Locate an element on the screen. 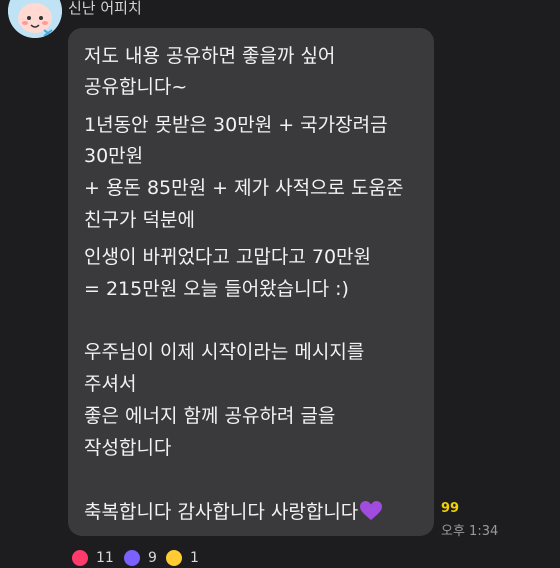 The image size is (560, 568). unread-count: 99 is located at coordinates (450, 508).